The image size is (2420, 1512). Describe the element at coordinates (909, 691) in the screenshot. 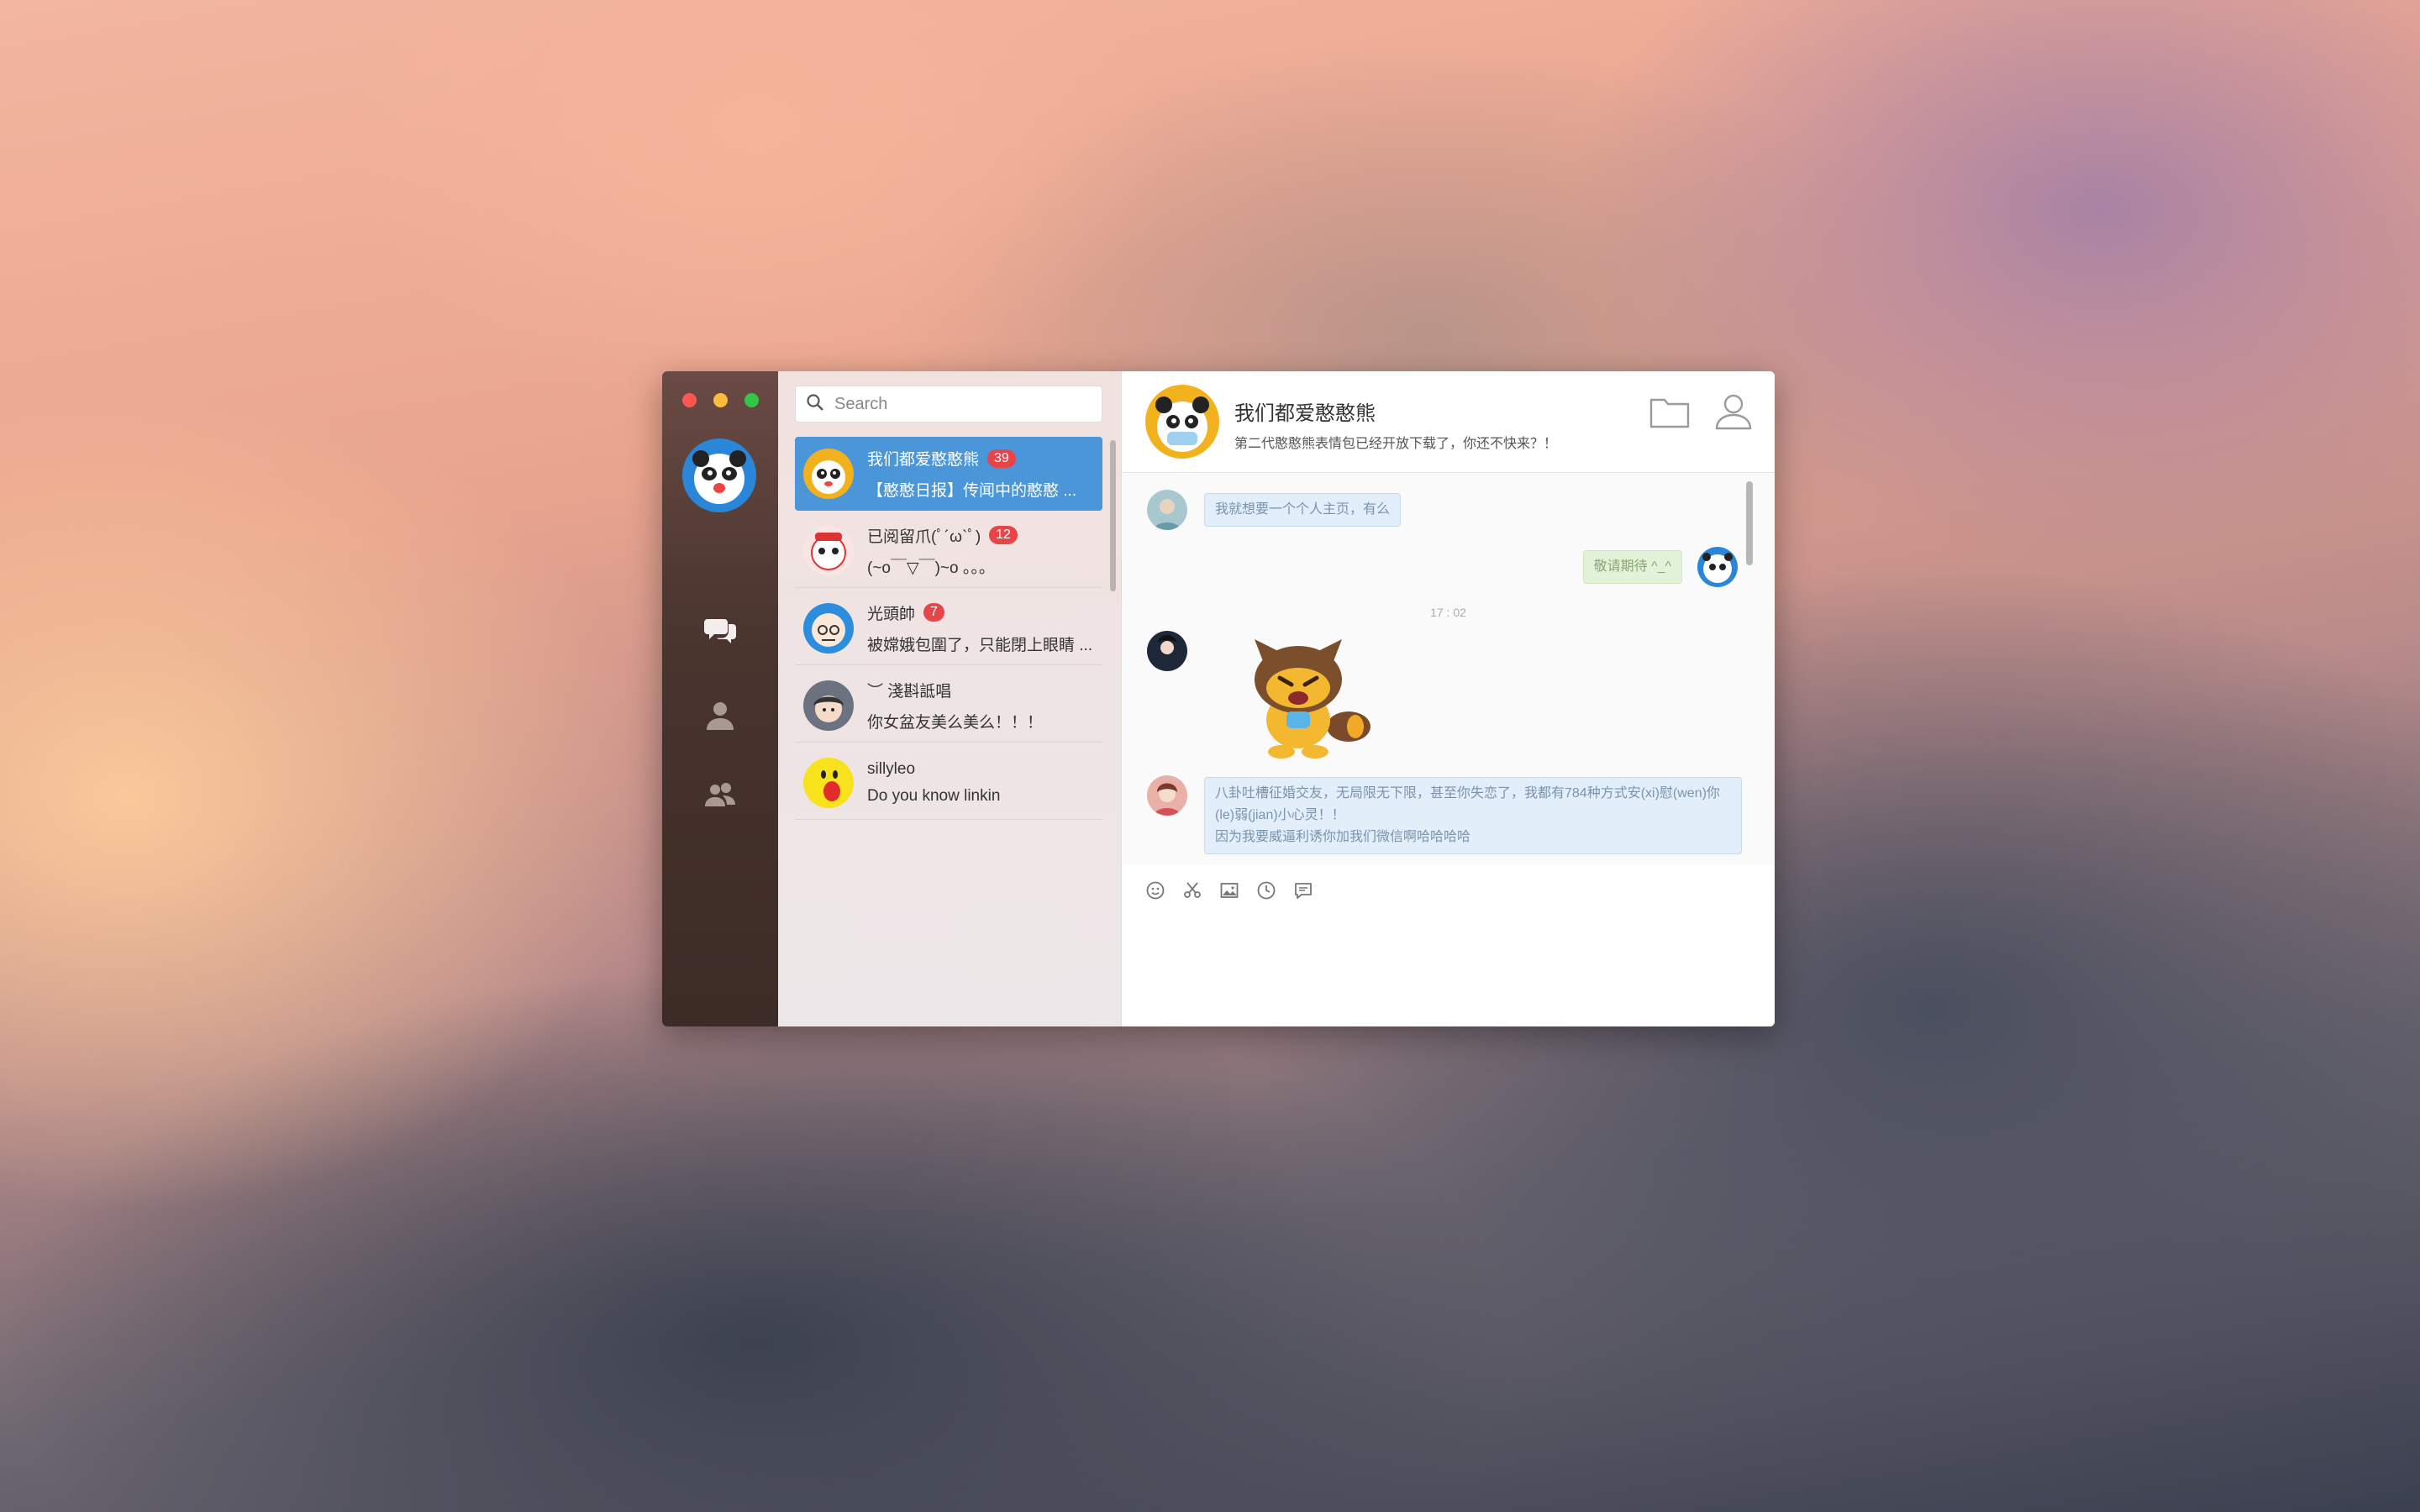

I see `conversation-name: ︶ 淺斟詆唱` at that location.